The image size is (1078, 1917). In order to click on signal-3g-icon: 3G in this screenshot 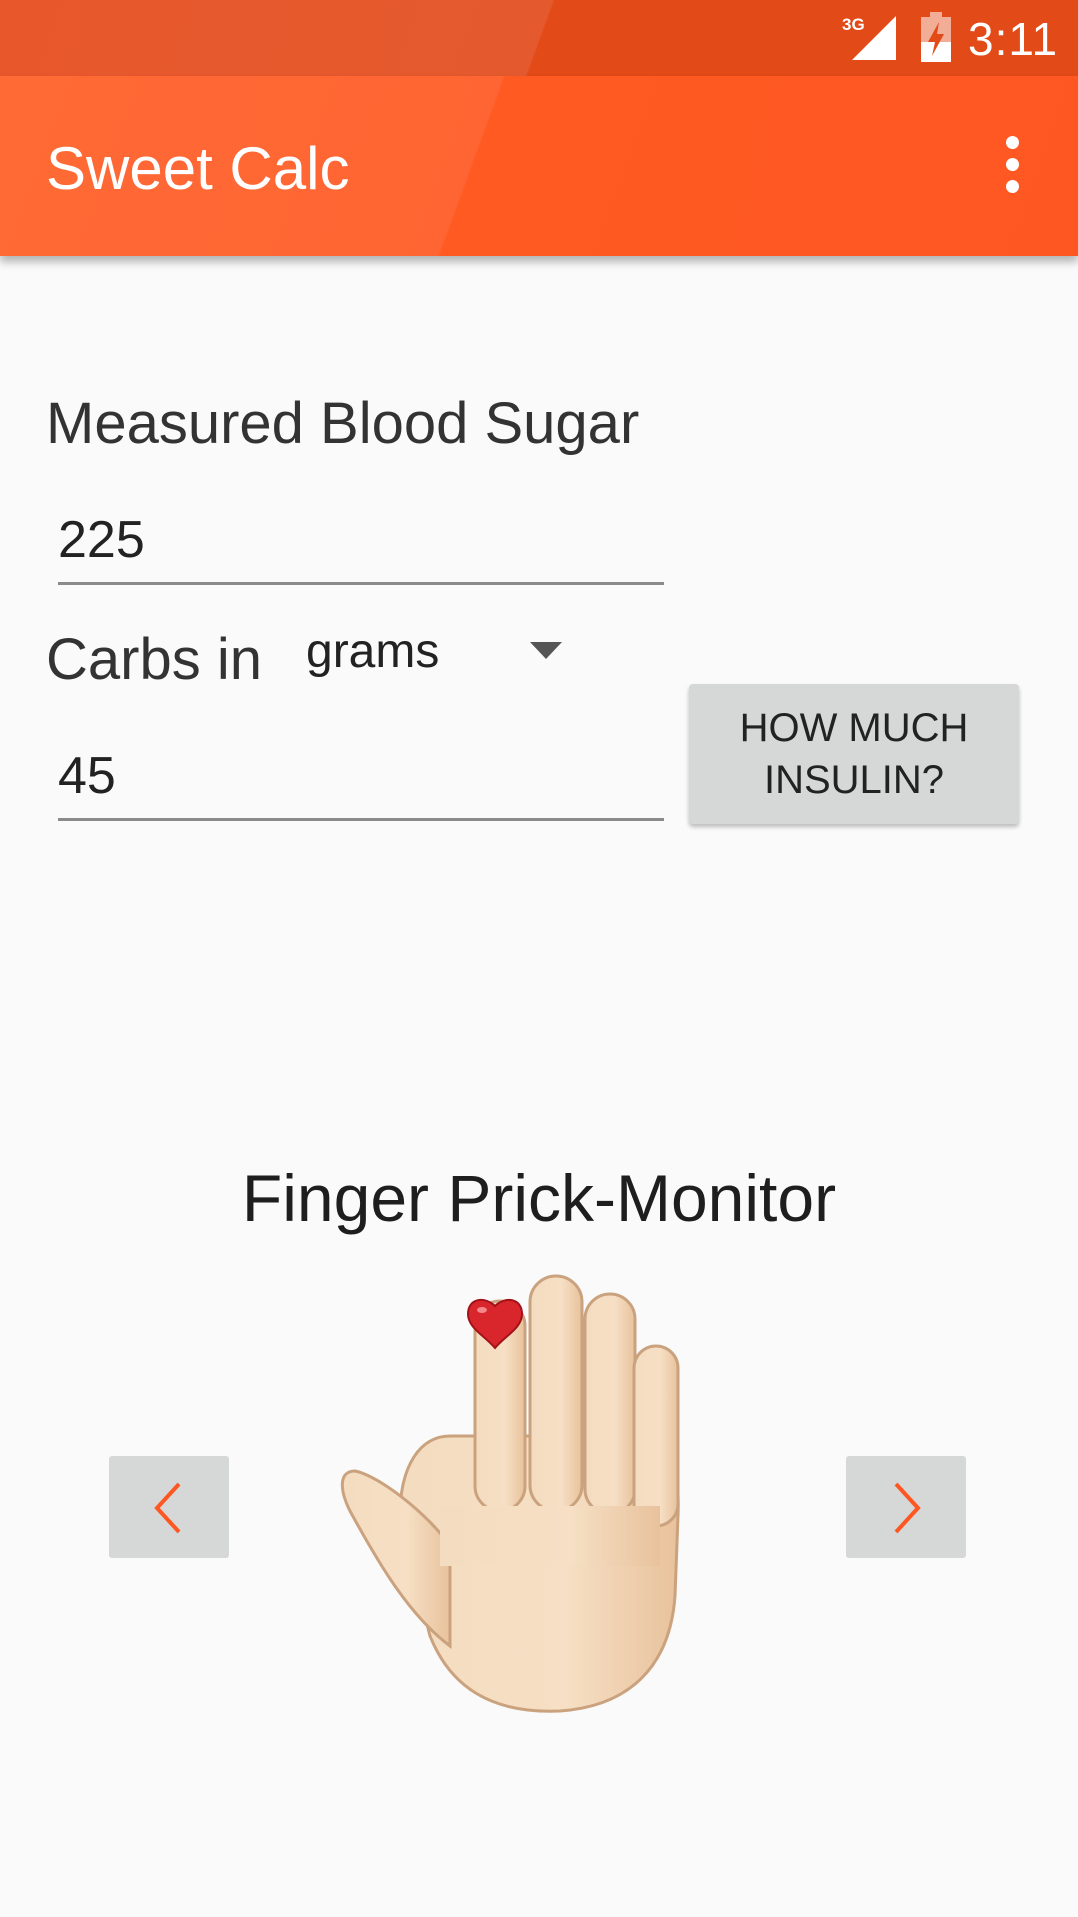, I will do `click(869, 37)`.